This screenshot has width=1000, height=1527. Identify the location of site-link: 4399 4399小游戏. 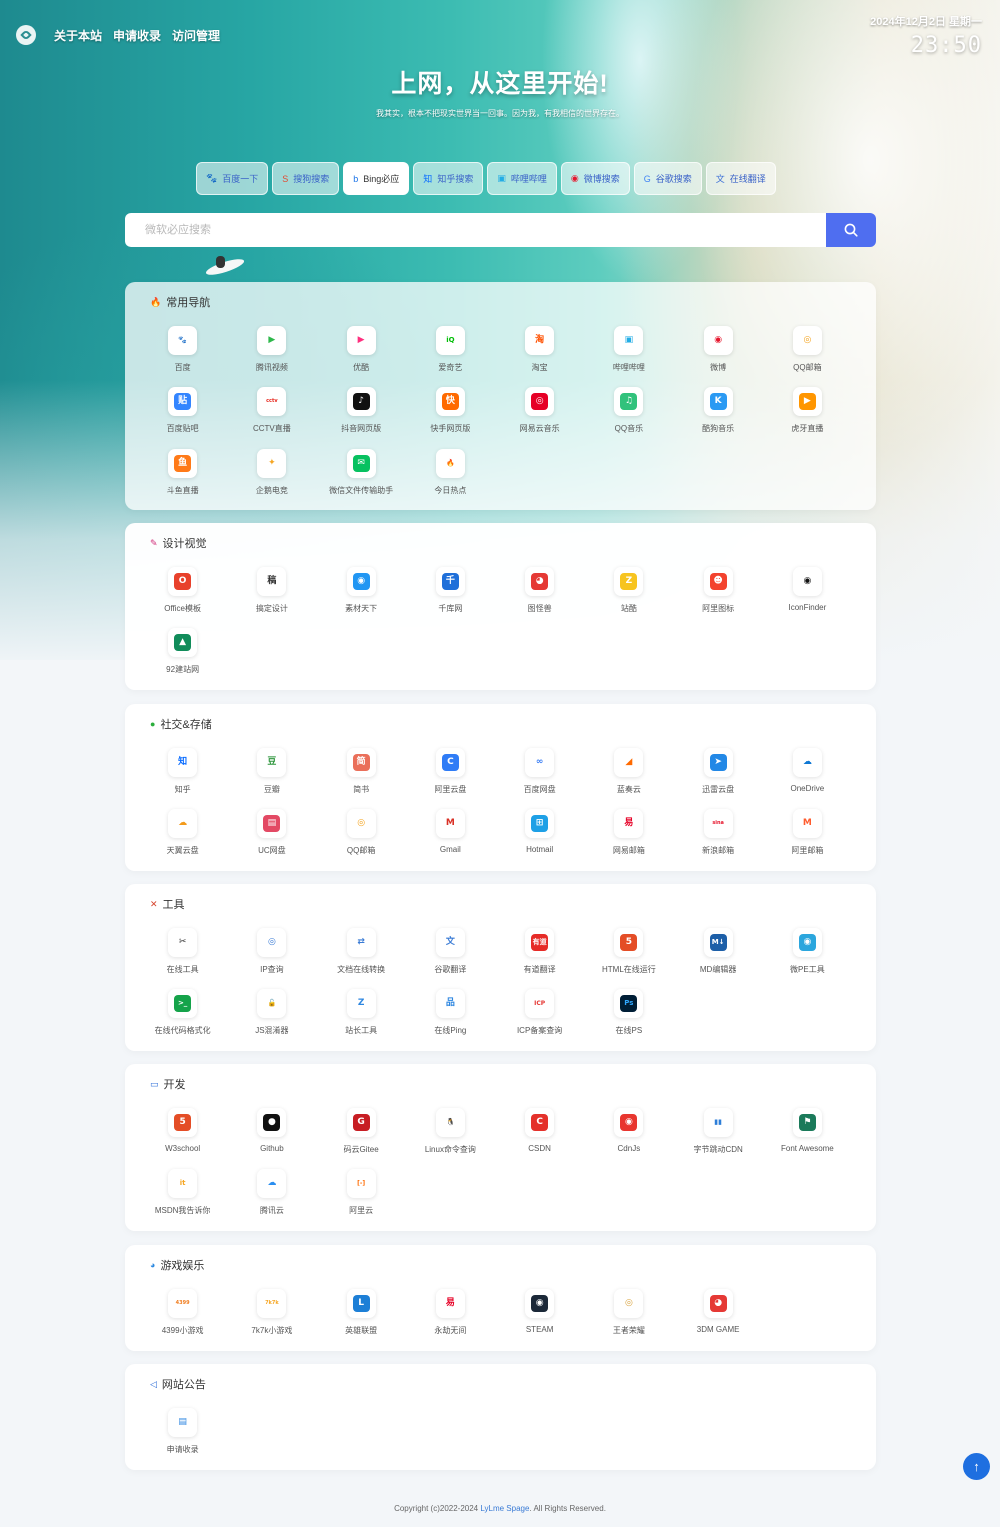
(182, 1319).